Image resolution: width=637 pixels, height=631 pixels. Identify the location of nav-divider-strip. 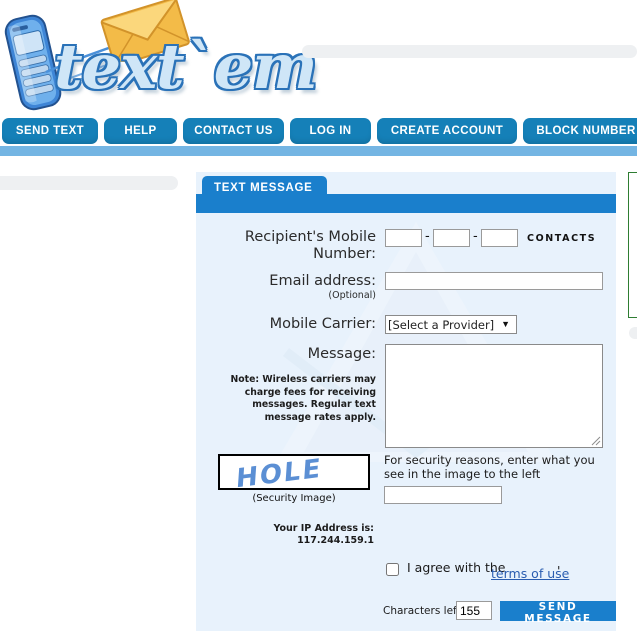
(318, 151).